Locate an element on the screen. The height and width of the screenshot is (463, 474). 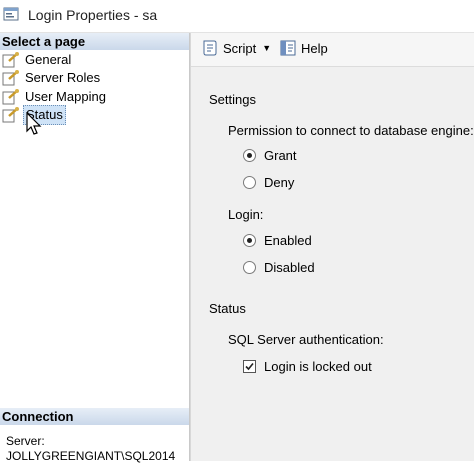
login-properties-icon is located at coordinates (11, 14).